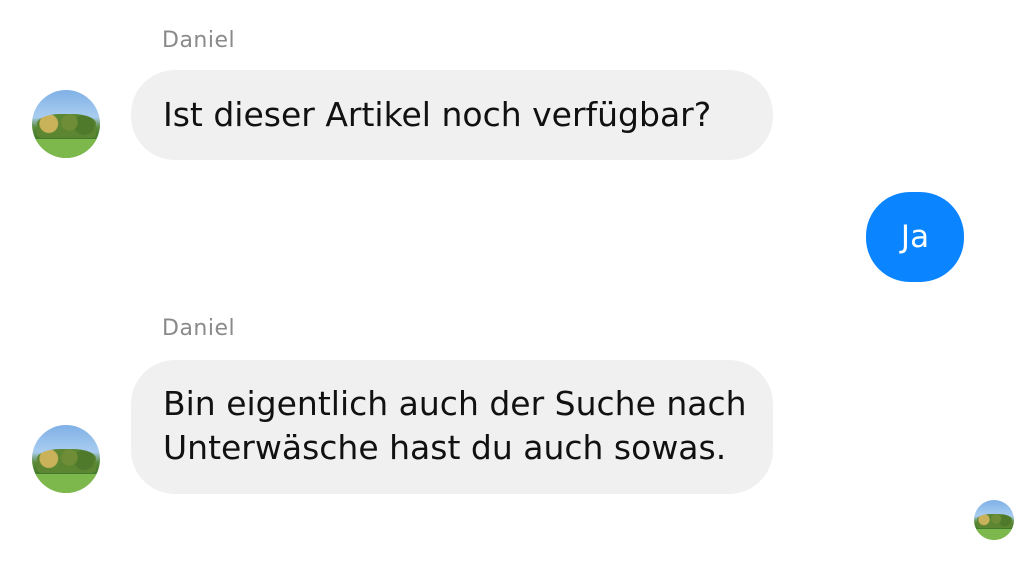  I want to click on message-bubble-outgoing: Ja, so click(915, 237).